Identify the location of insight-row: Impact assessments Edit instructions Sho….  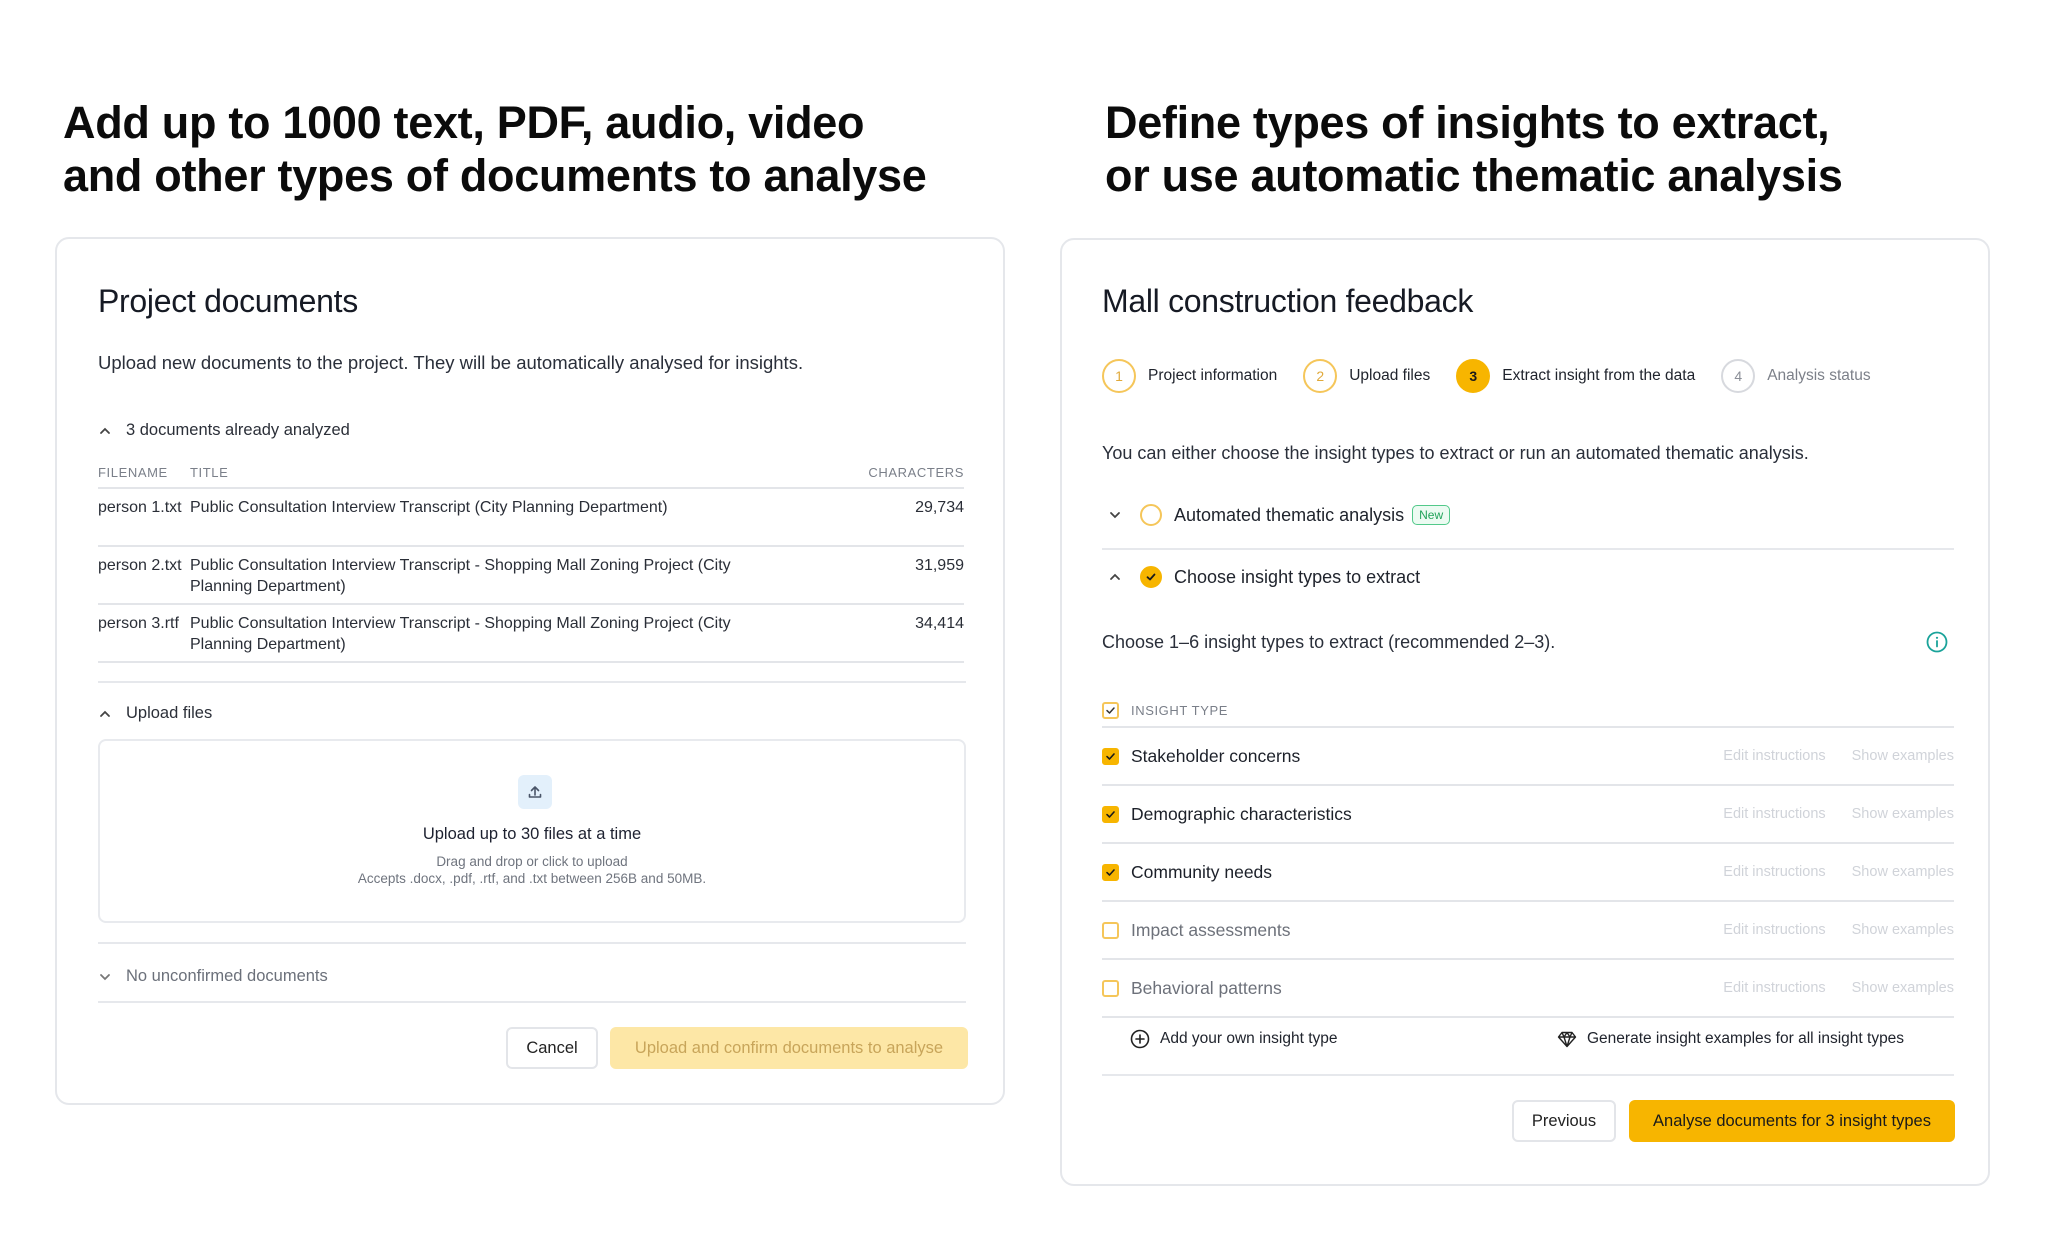
(1528, 931).